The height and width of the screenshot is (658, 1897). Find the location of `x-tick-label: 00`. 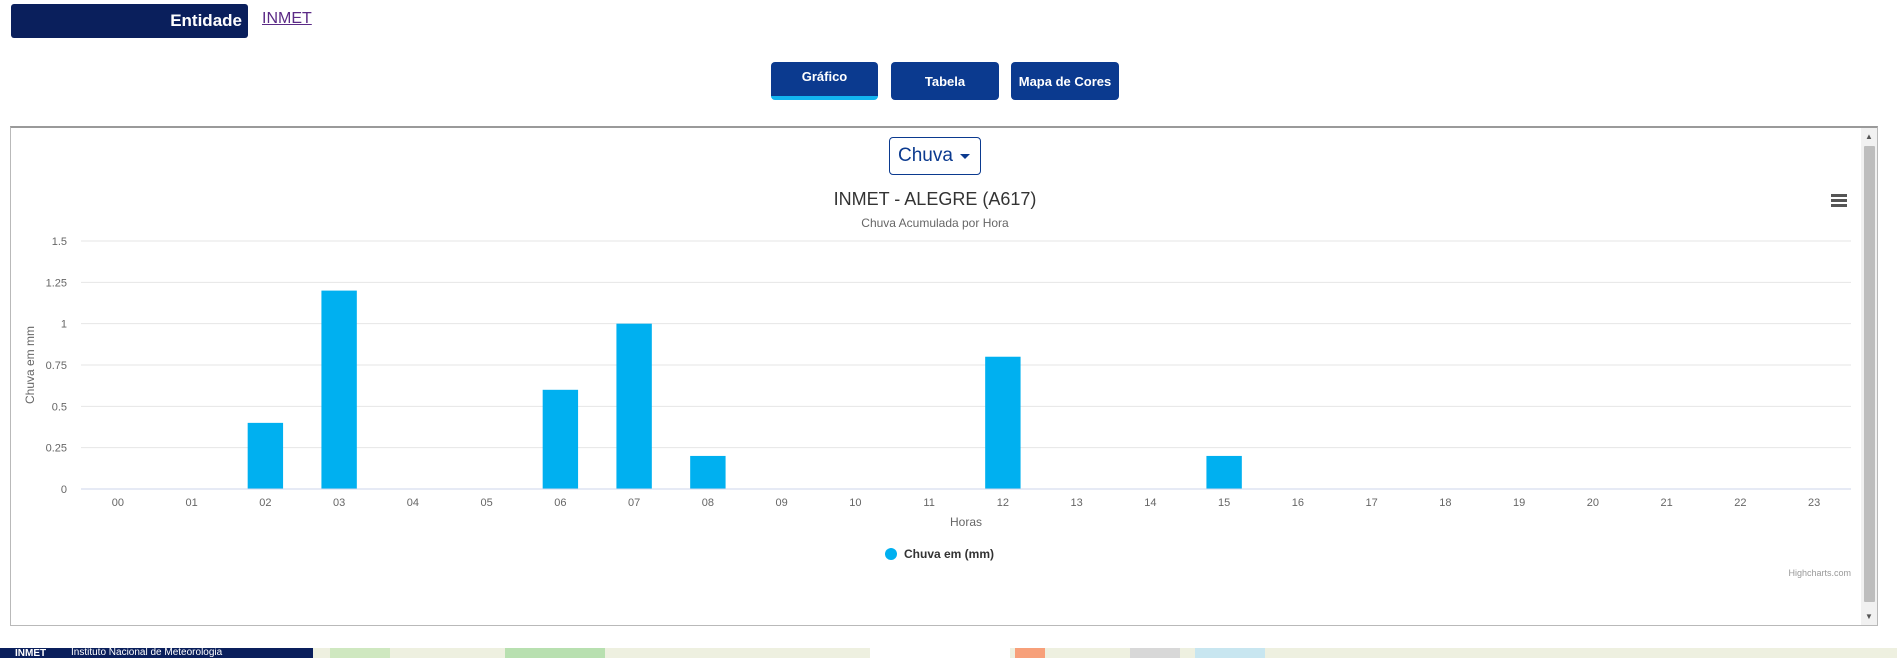

x-tick-label: 00 is located at coordinates (118, 503).